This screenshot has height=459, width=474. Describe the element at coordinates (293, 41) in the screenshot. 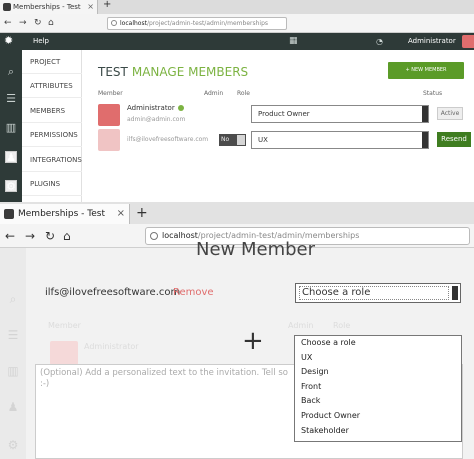

I see `grid-icon: ▦` at that location.